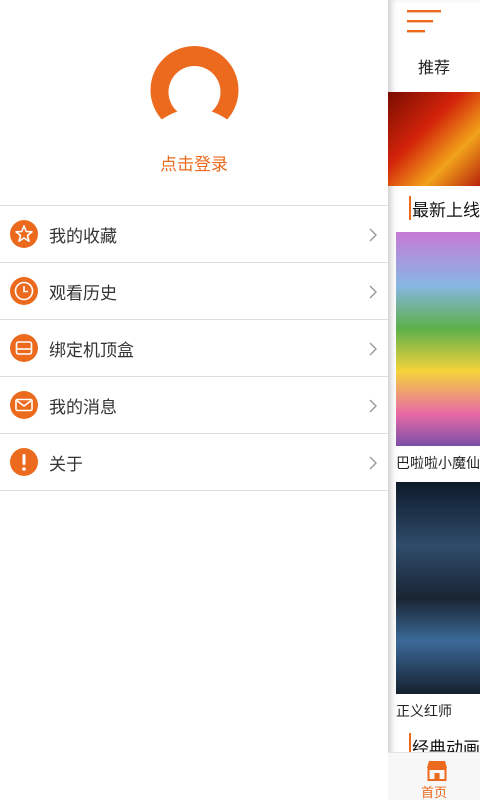 The width and height of the screenshot is (480, 800). I want to click on menu-item-favorites: 我的收藏, so click(194, 234).